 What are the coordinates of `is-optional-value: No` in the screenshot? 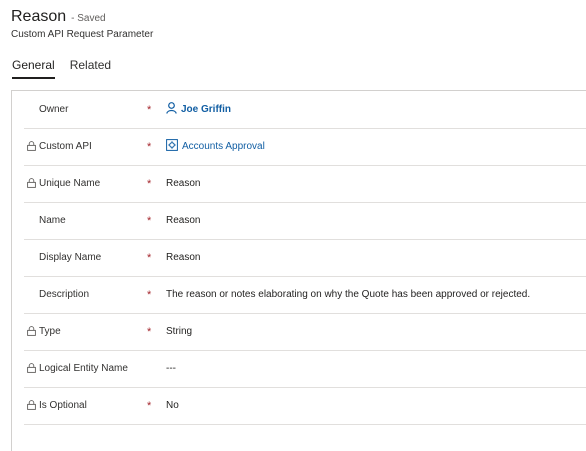 It's located at (172, 405).